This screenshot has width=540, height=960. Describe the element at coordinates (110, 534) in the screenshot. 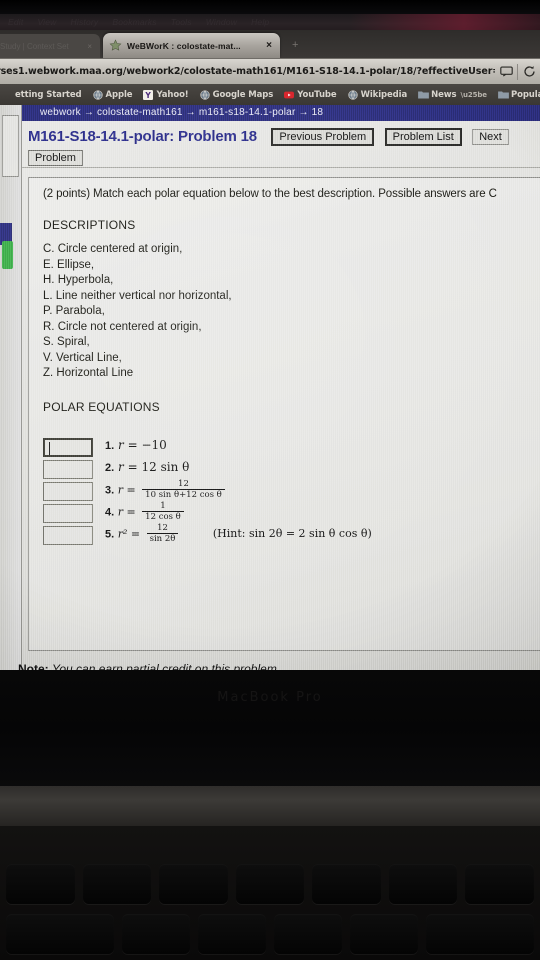

I see `equation-number: 5.` at that location.